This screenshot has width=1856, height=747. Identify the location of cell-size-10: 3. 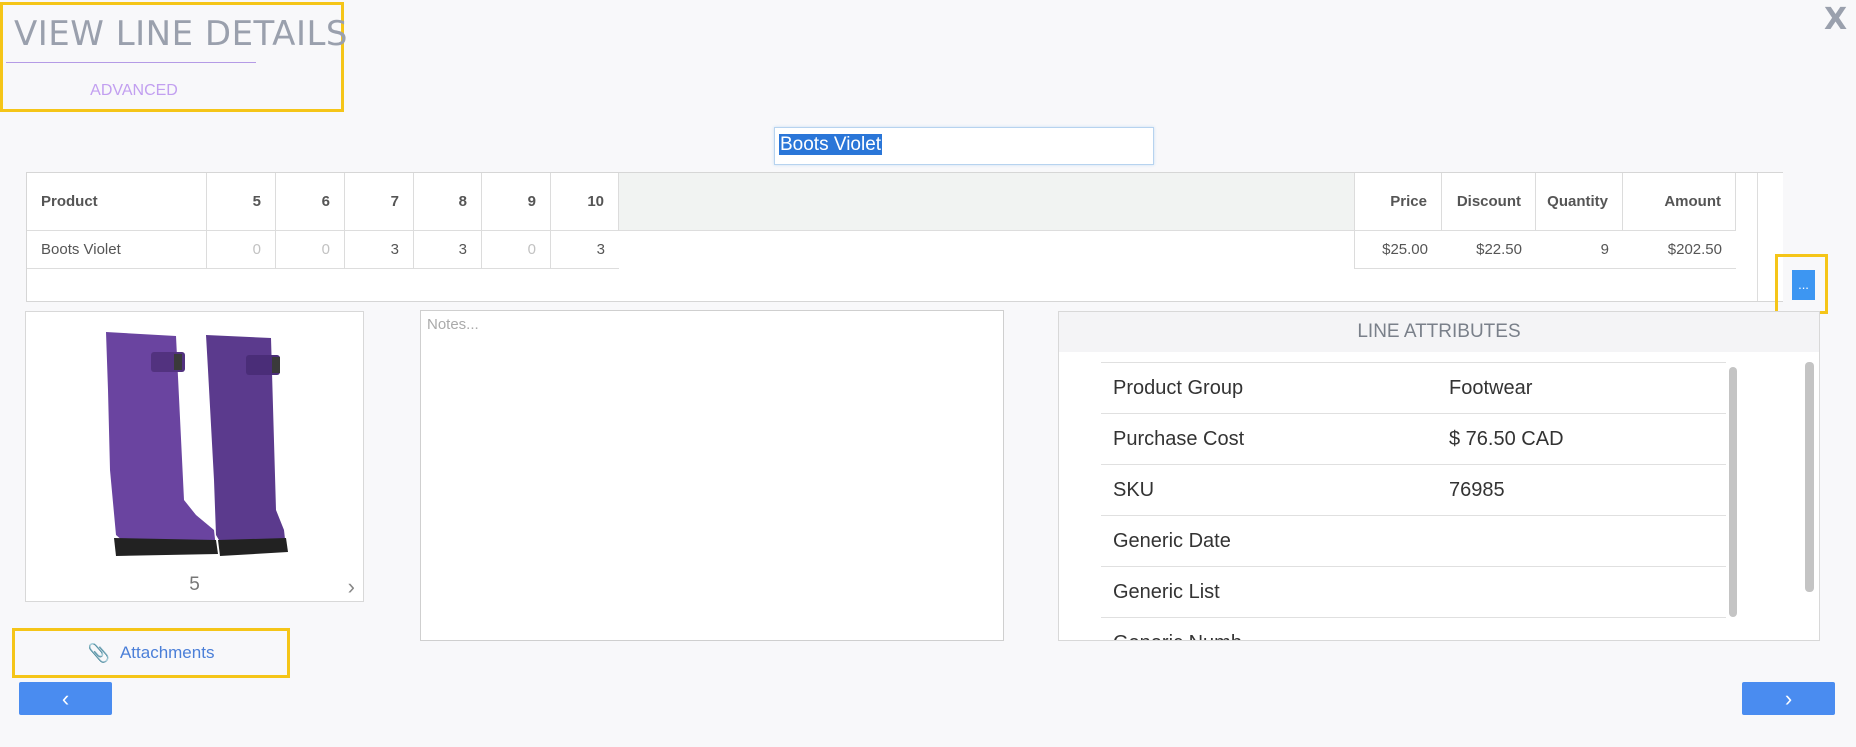
(585, 250).